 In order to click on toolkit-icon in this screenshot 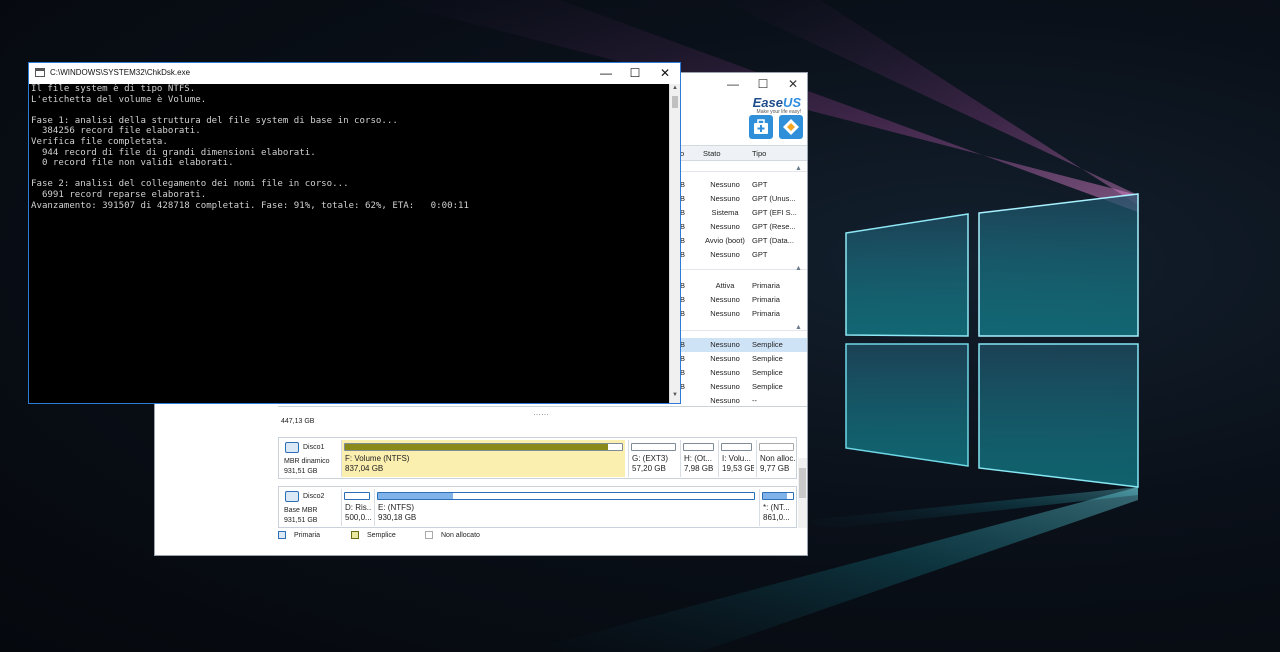, I will do `click(761, 126)`.